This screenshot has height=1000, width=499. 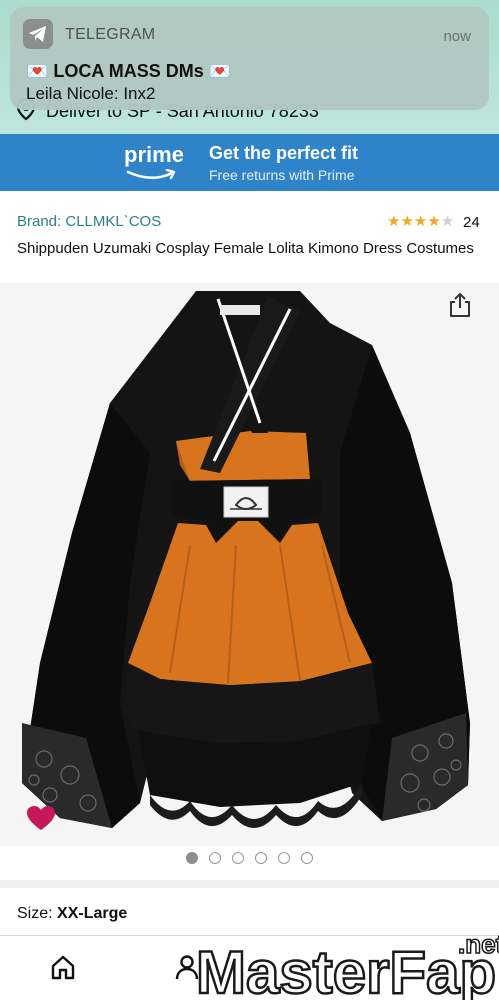 What do you see at coordinates (457, 36) in the screenshot?
I see `notification-time: now` at bounding box center [457, 36].